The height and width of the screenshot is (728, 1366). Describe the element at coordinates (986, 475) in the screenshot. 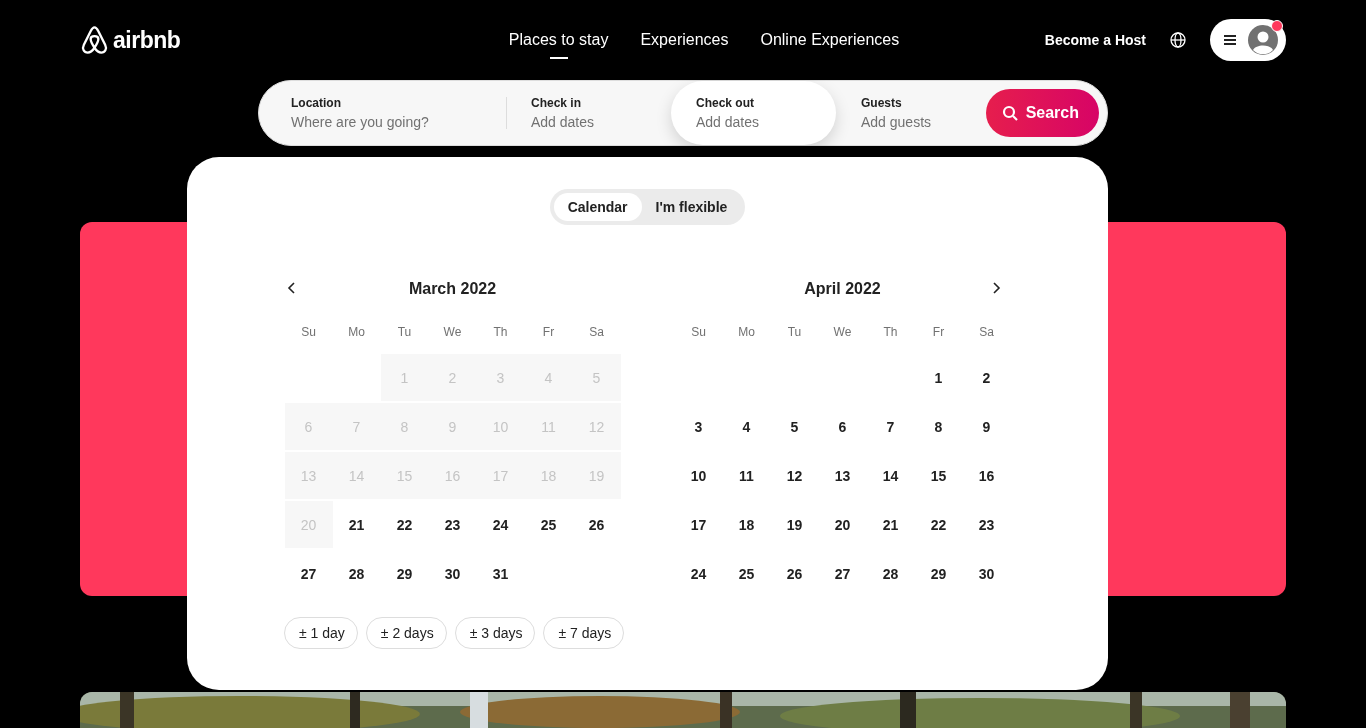

I see `calendar-day: 16` at that location.